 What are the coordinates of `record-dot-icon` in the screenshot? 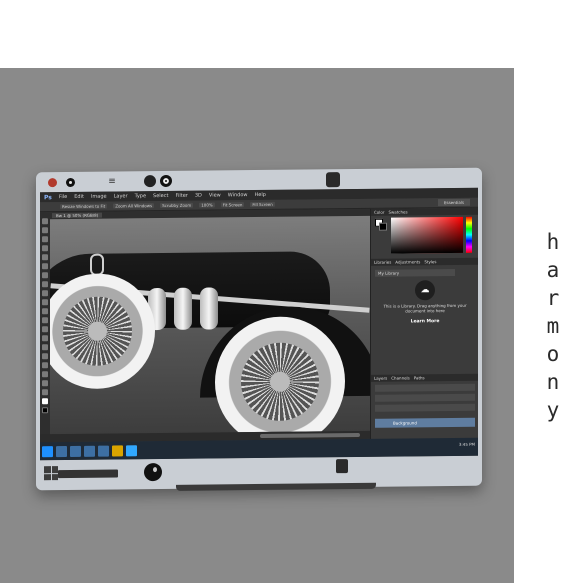 It's located at (52, 183).